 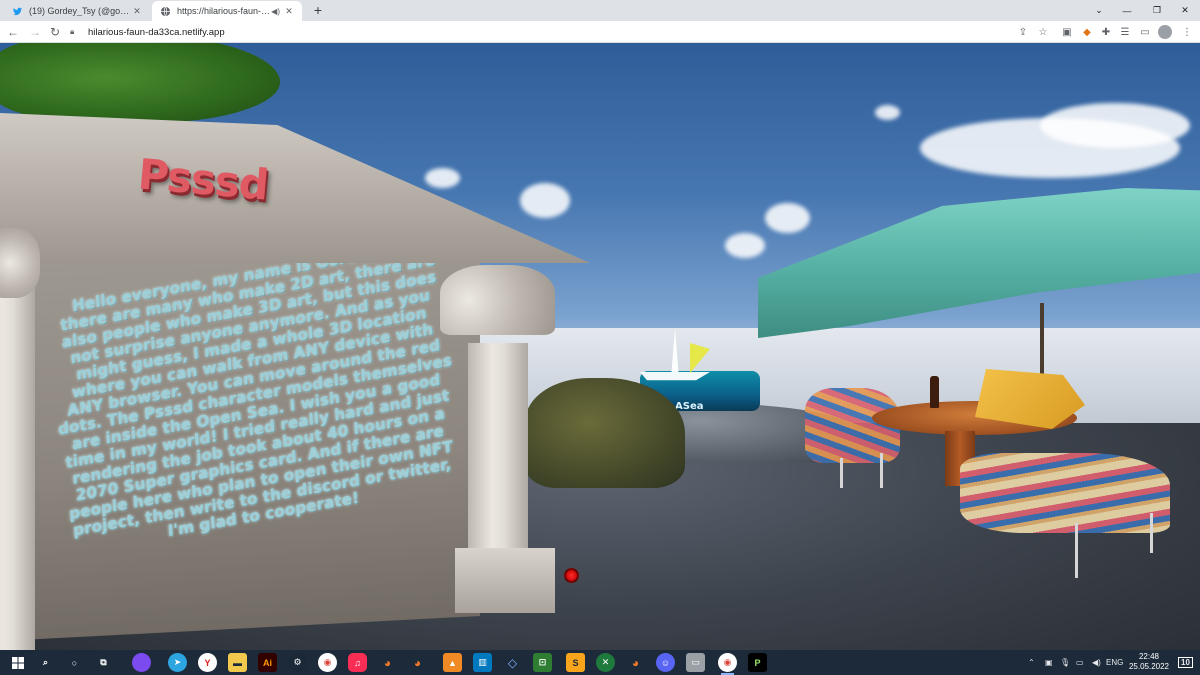 What do you see at coordinates (207, 662) in the screenshot?
I see `yandex-browser-icon: Y` at bounding box center [207, 662].